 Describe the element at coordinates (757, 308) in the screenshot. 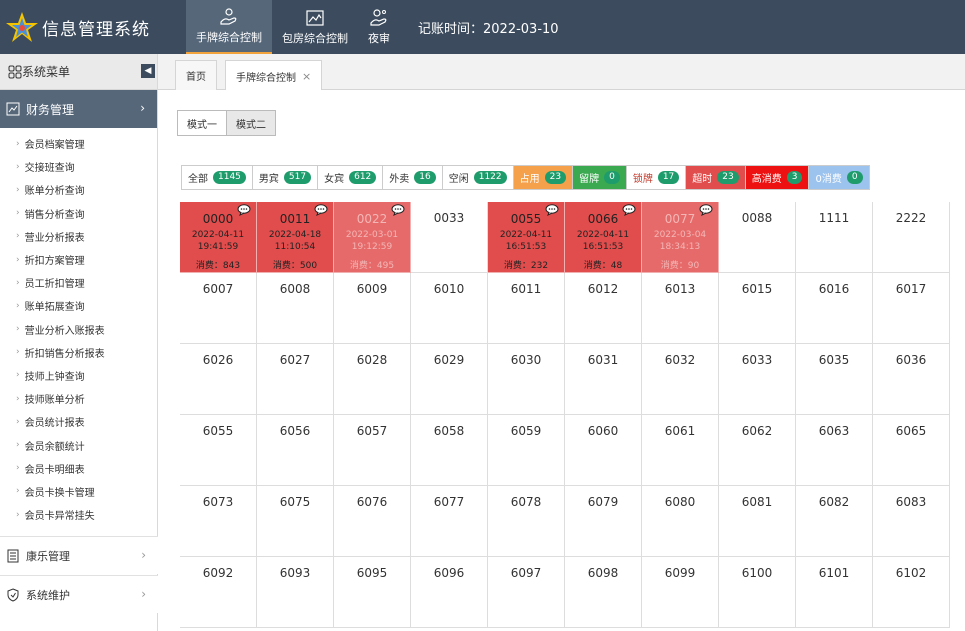

I see `hand-card-cell: 6015` at that location.